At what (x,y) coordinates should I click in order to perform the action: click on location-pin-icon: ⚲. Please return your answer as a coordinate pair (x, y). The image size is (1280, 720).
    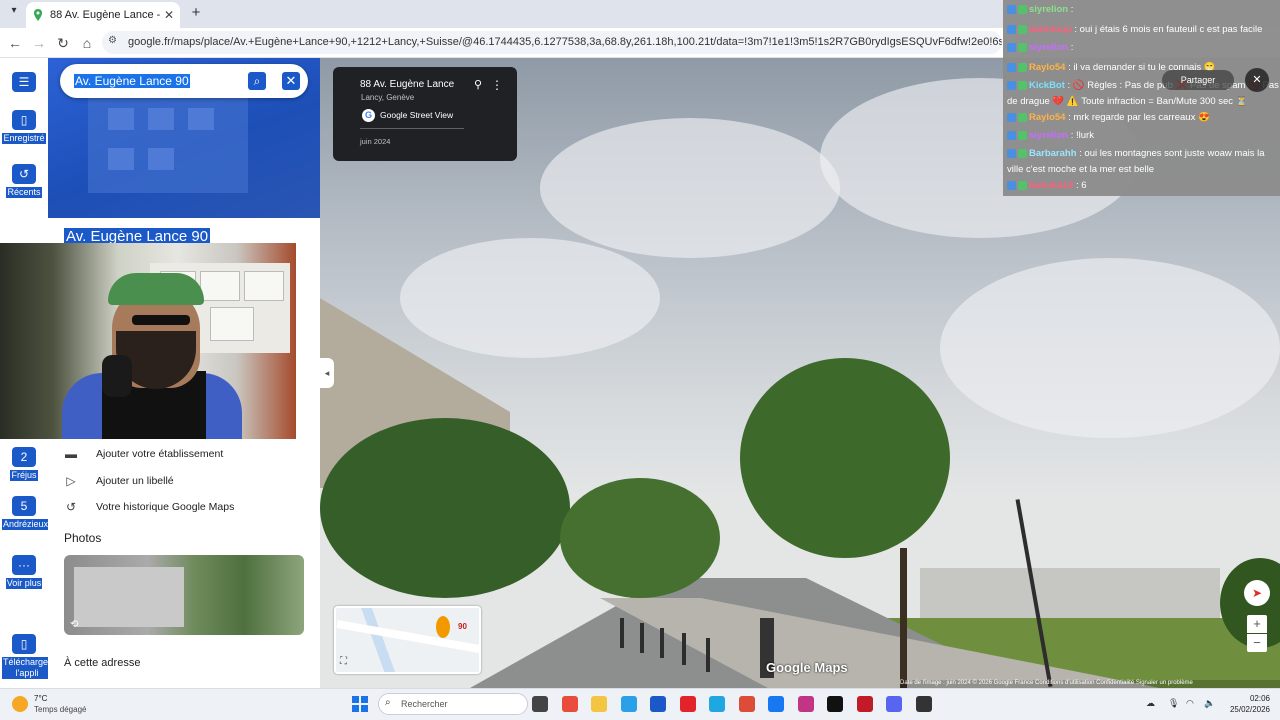
    Looking at the image, I should click on (480, 85).